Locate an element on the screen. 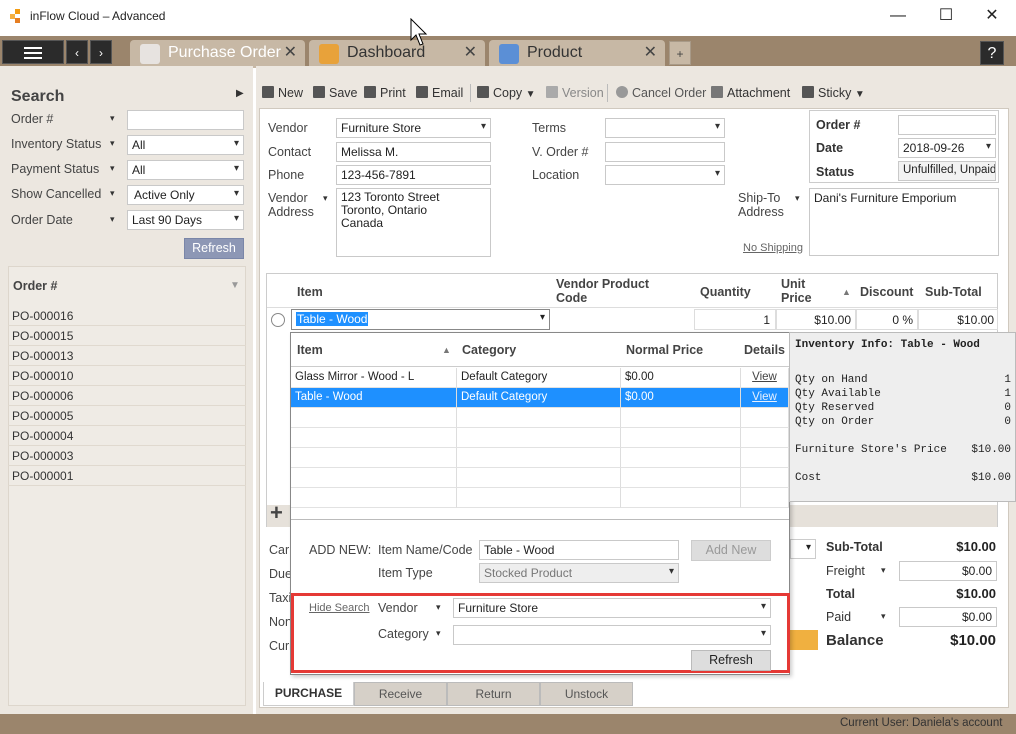 The height and width of the screenshot is (734, 1016). order-list-item: PO-000003 is located at coordinates (127, 456).